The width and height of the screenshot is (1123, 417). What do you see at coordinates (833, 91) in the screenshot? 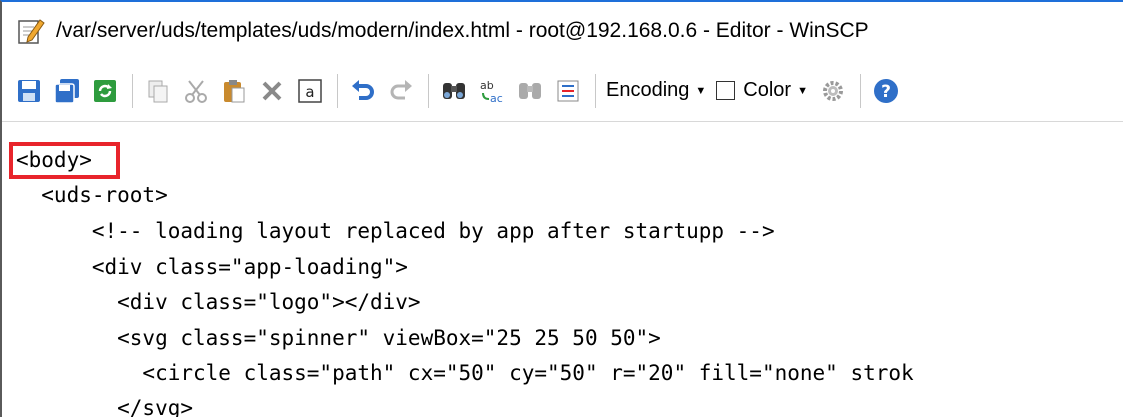
I see `settings-icon` at bounding box center [833, 91].